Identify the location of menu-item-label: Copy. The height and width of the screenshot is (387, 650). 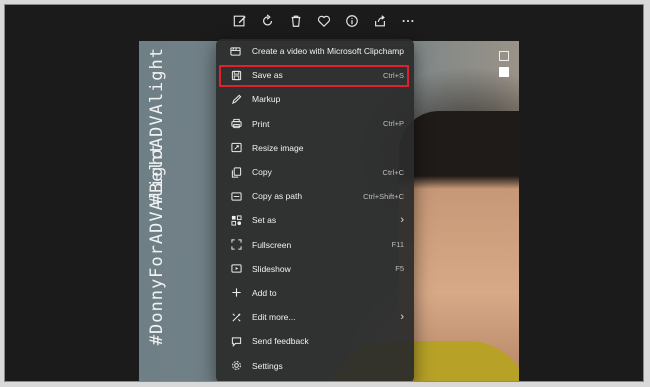
(262, 172).